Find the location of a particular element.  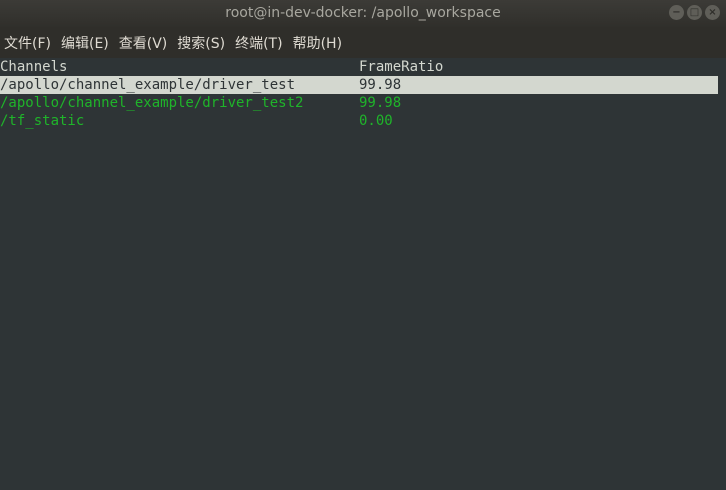

window-title: root@in-dev-docker: /apollo_workspace is located at coordinates (363, 13).